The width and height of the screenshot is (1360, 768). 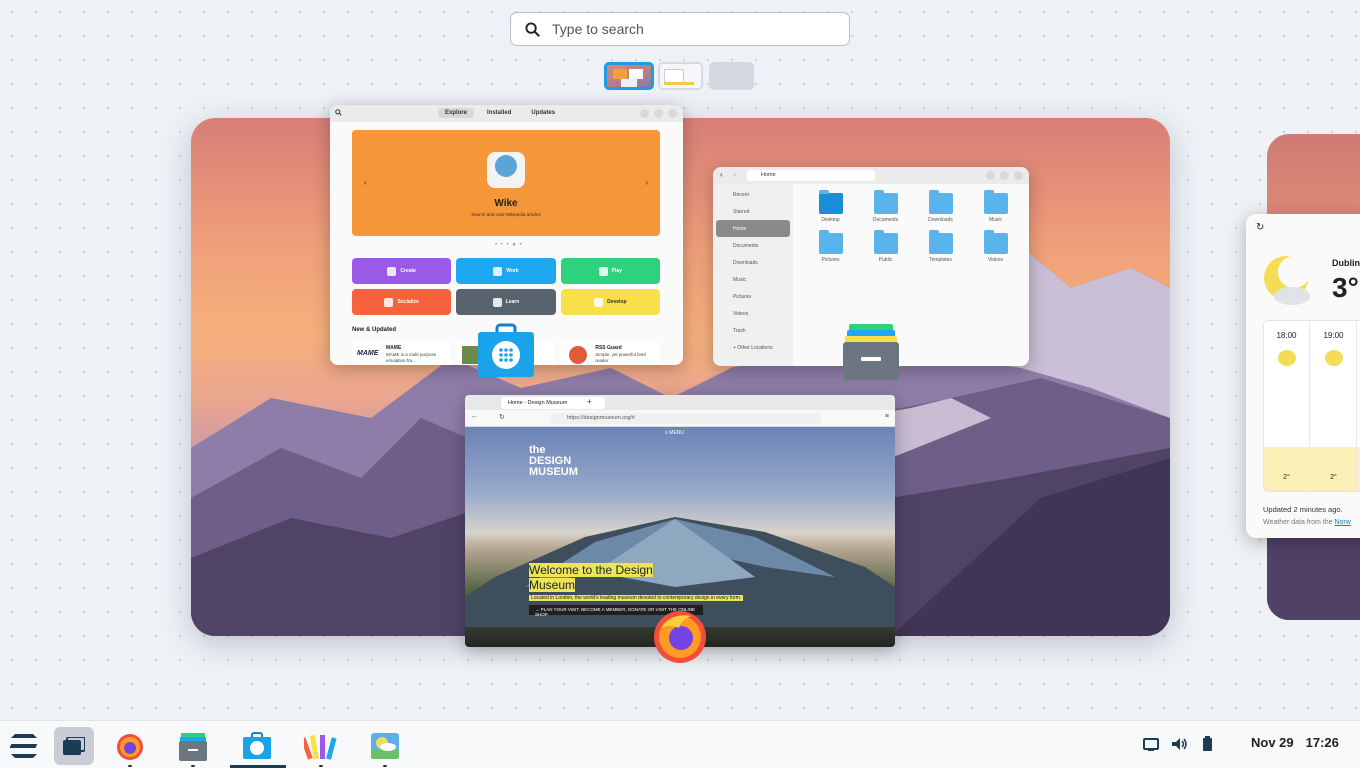 What do you see at coordinates (680, 635) in the screenshot?
I see `firefox-app-icon` at bounding box center [680, 635].